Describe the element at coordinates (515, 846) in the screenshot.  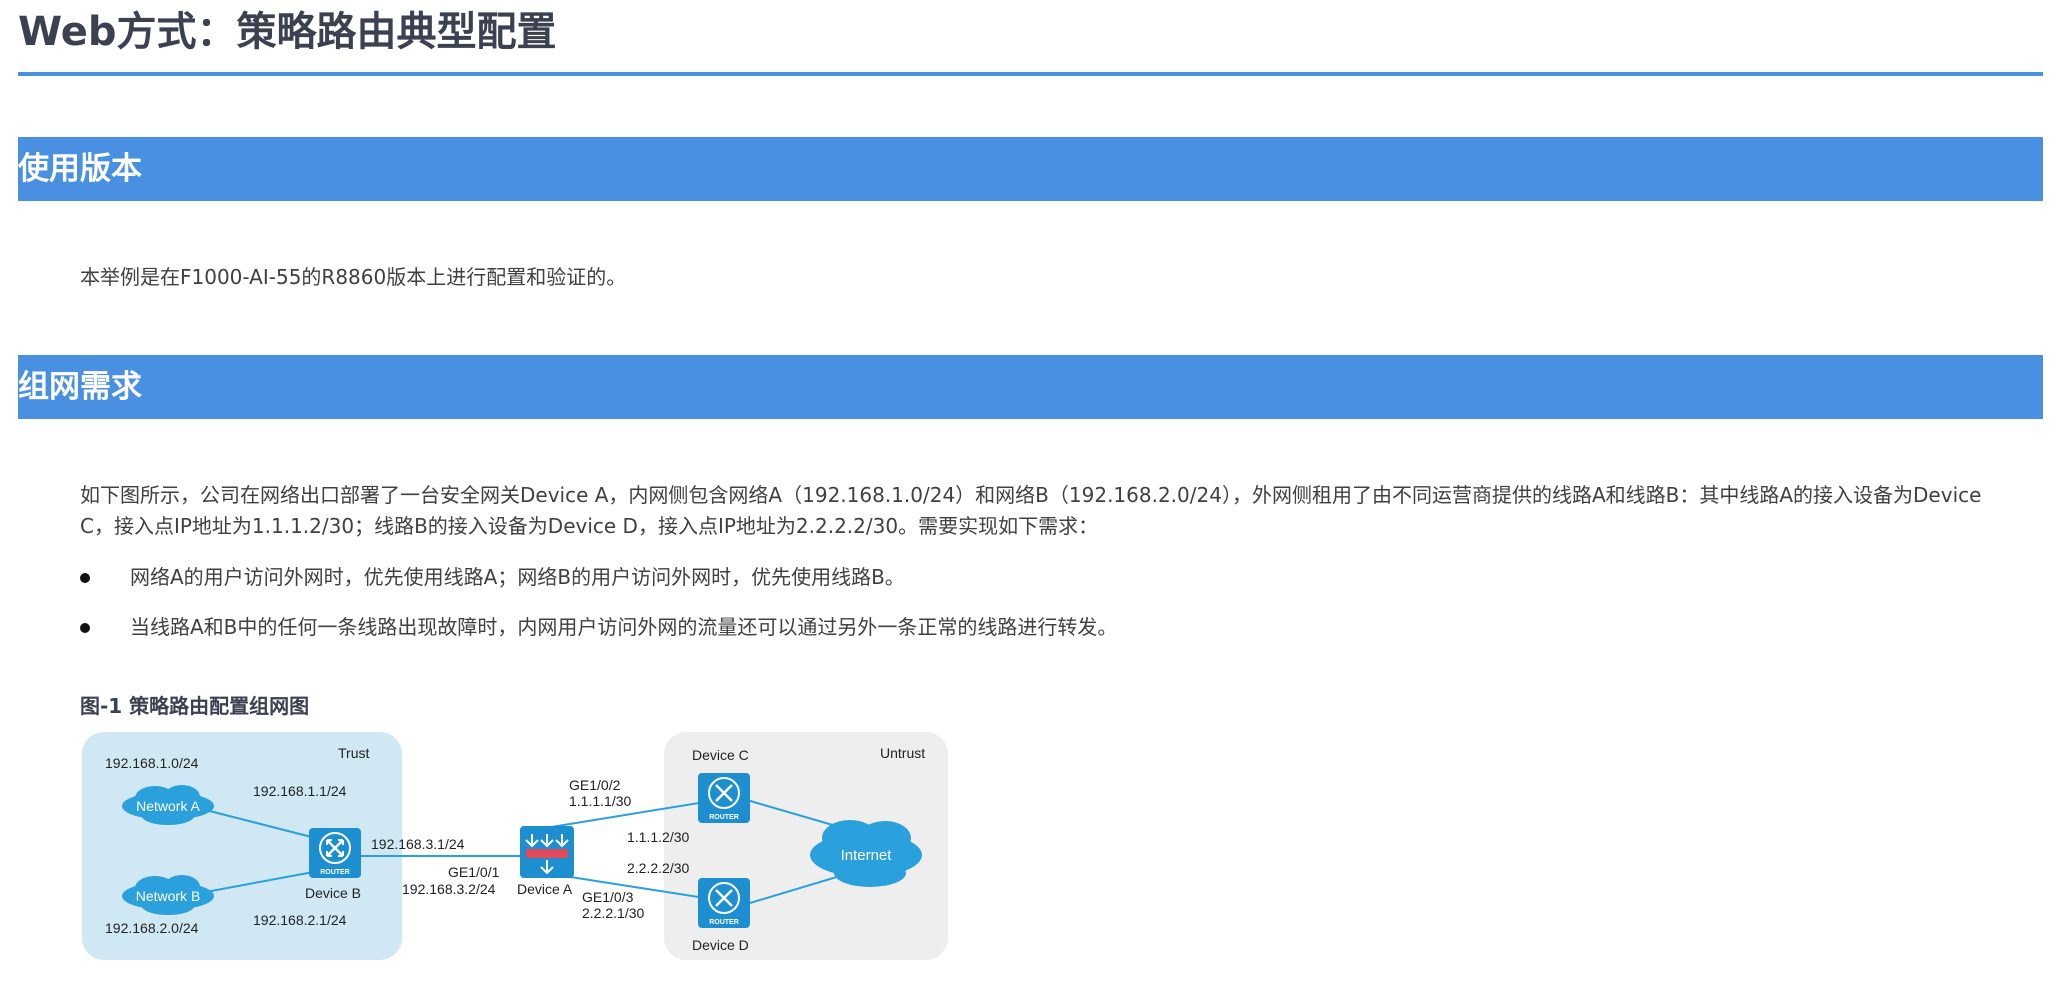
I see `network-topology-diagram: Network A Network B ROUTER ROUTER ROUTER` at that location.